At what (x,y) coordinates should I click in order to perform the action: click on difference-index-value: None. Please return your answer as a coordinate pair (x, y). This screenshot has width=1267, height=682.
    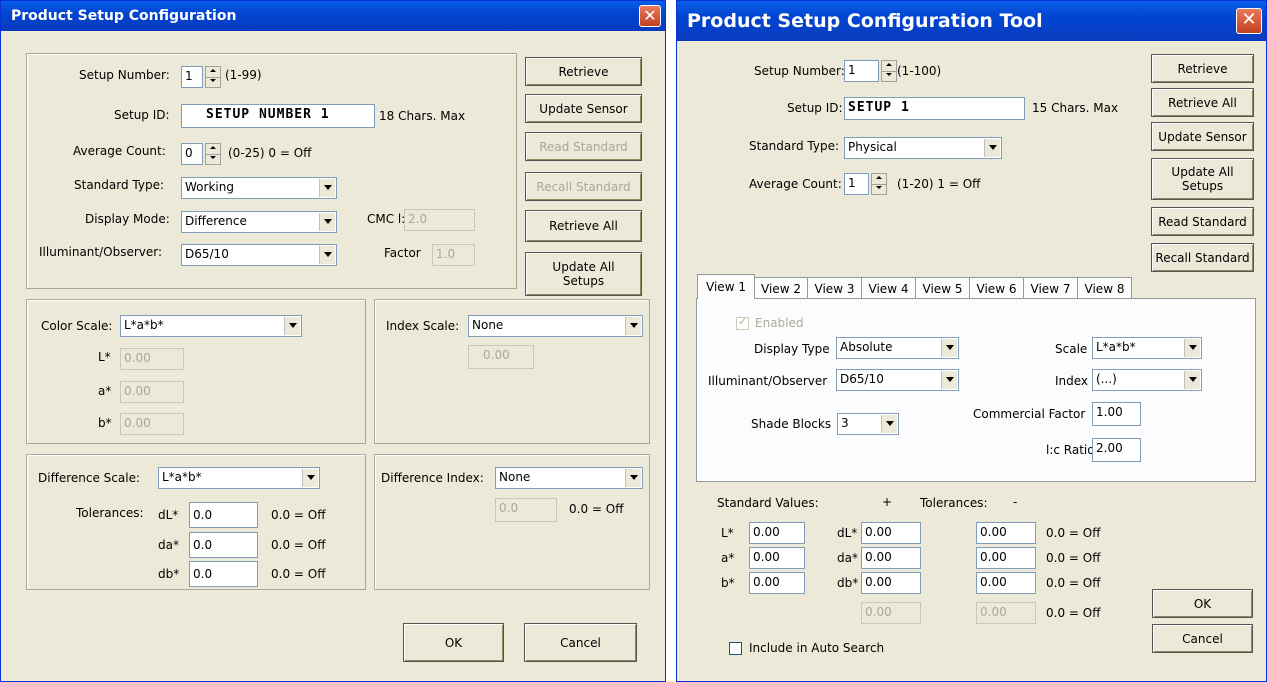
    Looking at the image, I should click on (515, 477).